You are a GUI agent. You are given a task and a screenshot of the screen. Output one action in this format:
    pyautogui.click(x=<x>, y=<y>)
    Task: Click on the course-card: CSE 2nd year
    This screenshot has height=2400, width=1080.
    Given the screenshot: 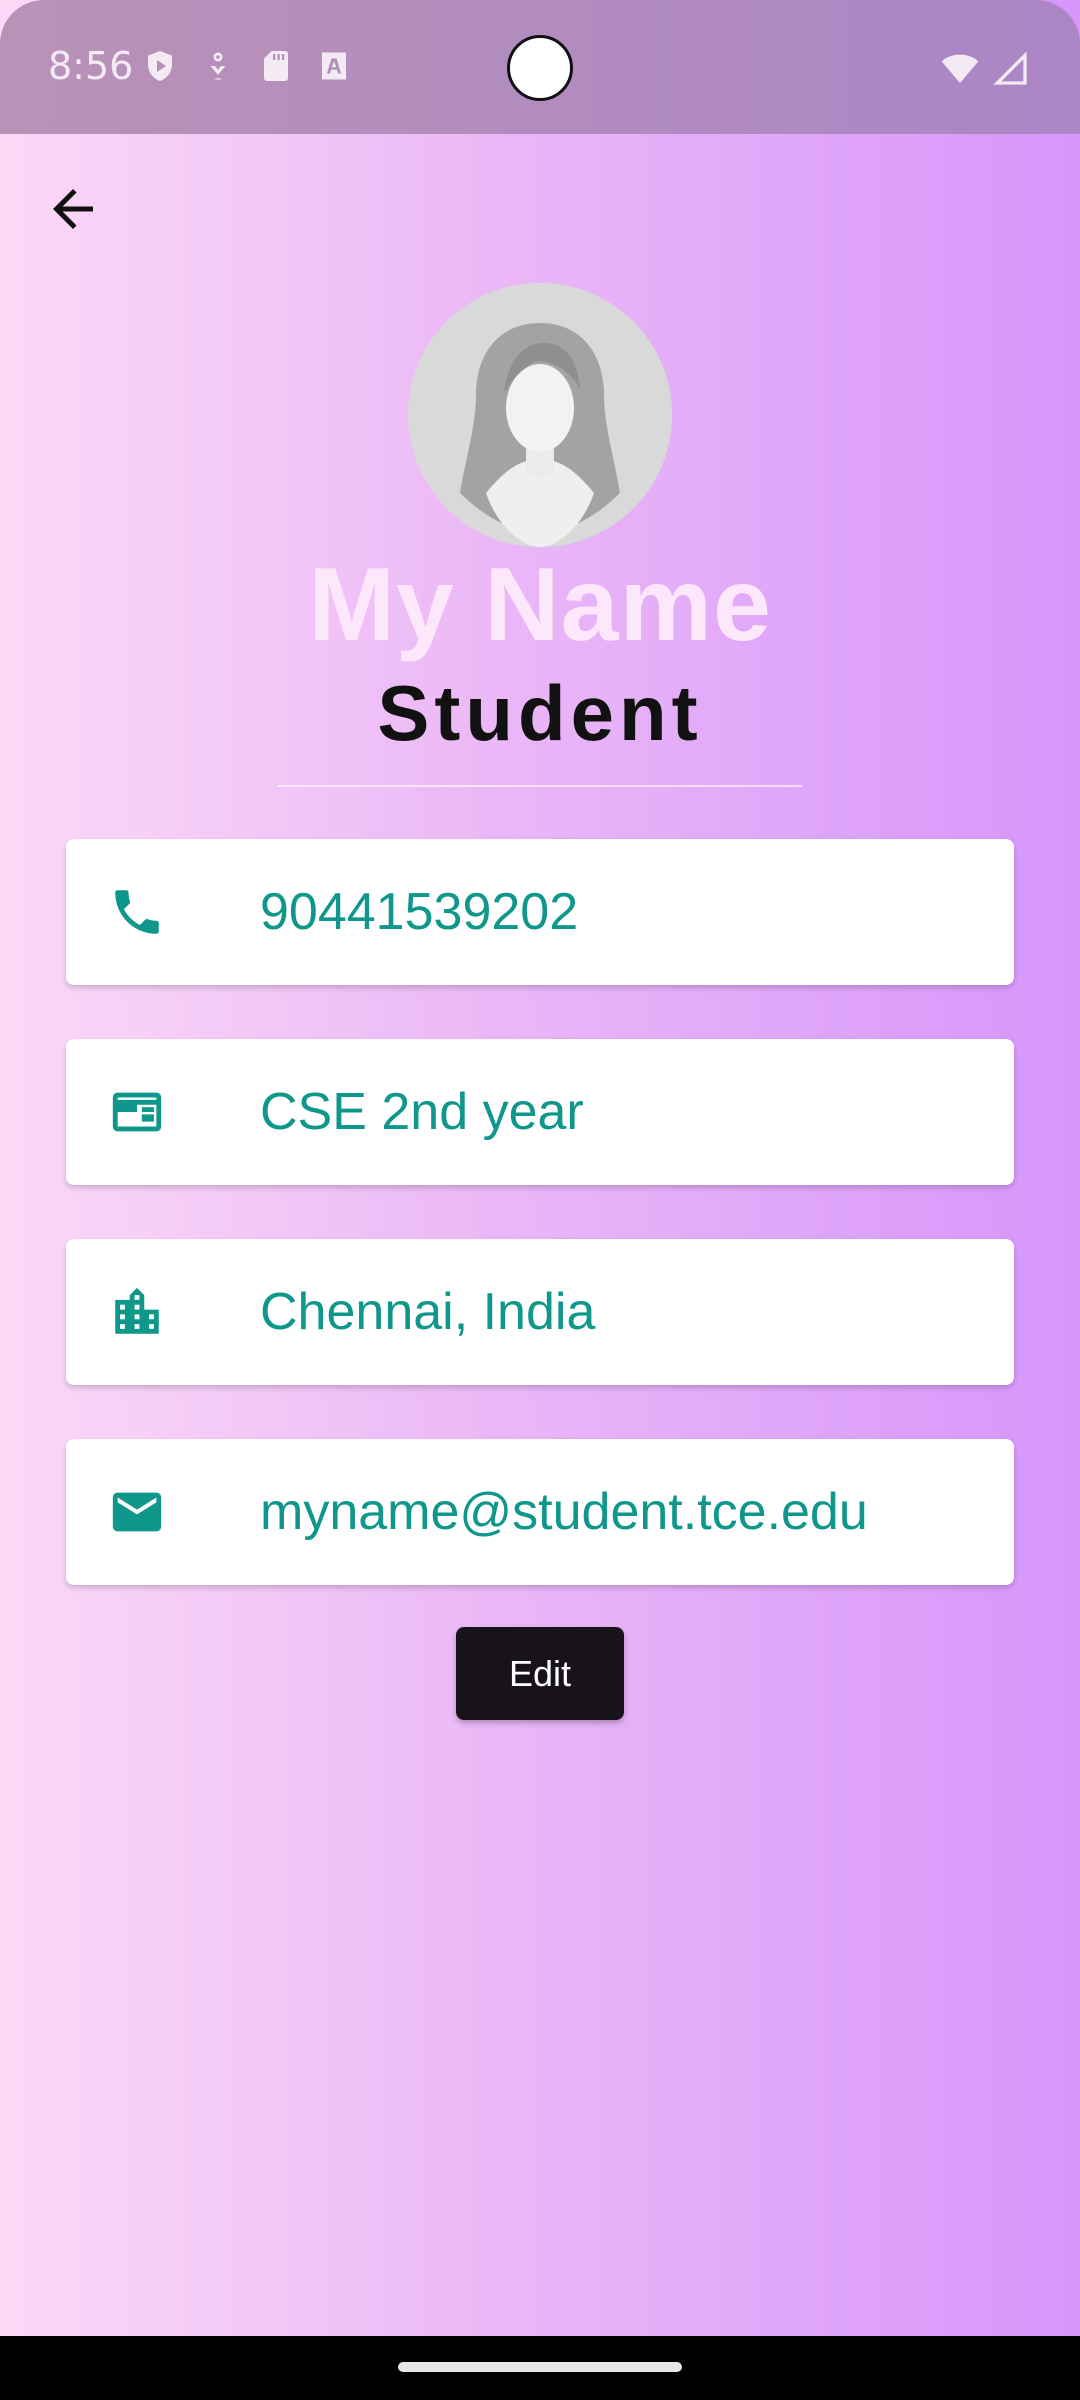 What is the action you would take?
    pyautogui.click(x=540, y=1112)
    